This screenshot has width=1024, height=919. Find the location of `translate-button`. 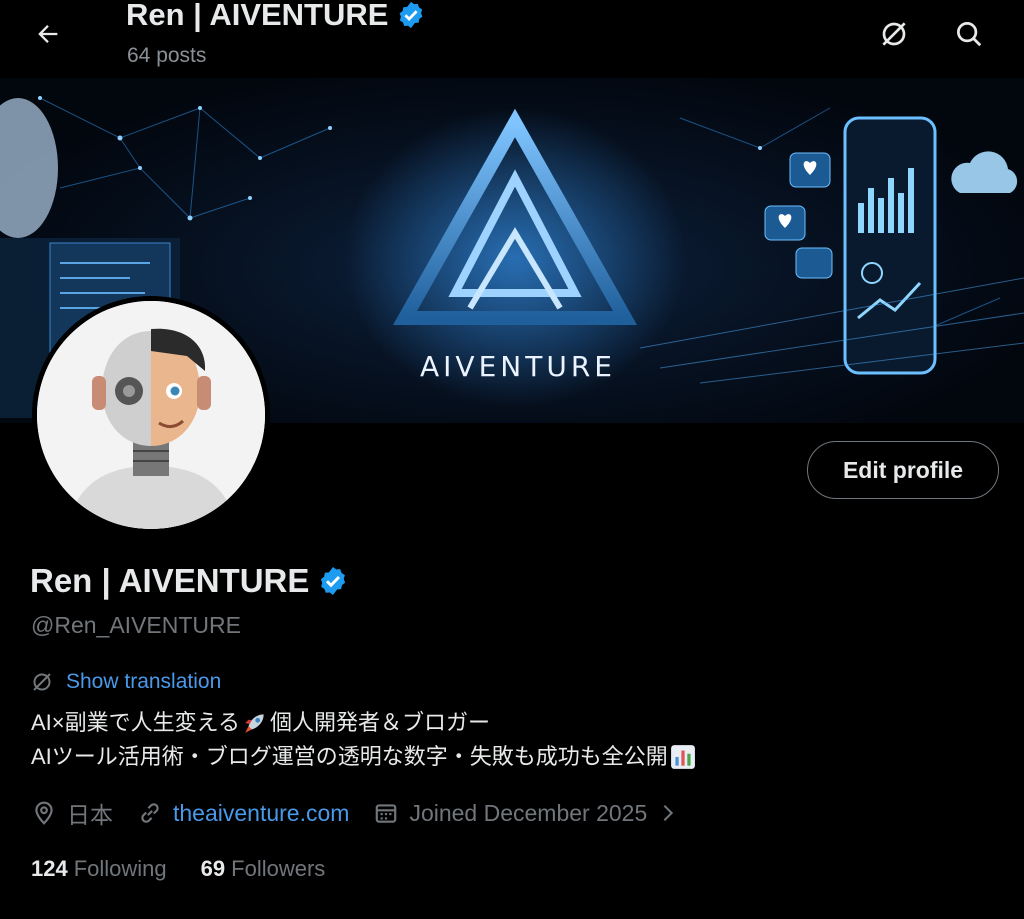

translate-button is located at coordinates (894, 34).